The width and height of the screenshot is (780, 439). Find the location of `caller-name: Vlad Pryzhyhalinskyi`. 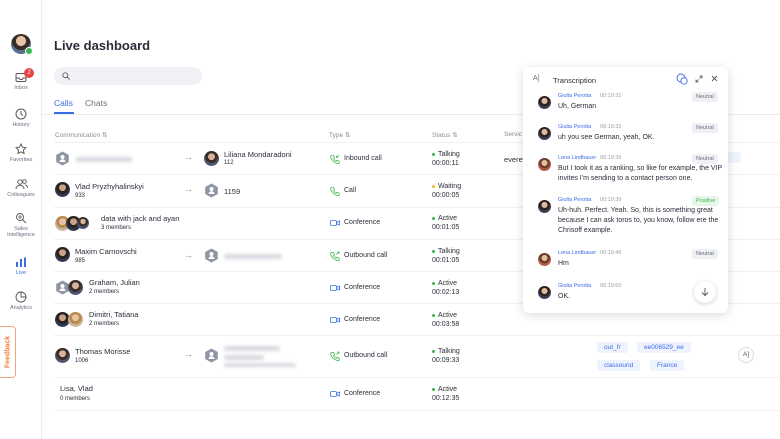

caller-name: Vlad Pryzhyhalinskyi is located at coordinates (109, 186).